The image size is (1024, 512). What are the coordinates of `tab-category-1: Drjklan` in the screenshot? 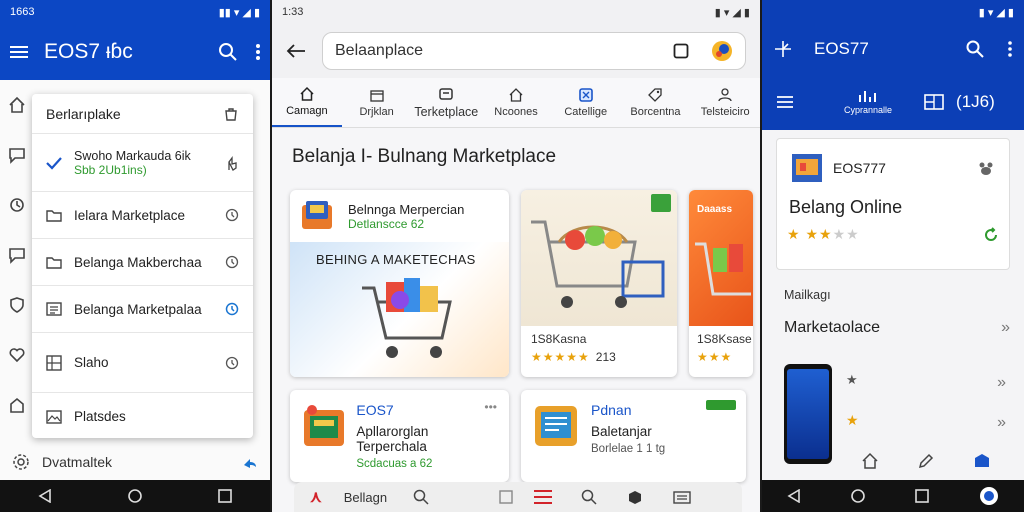 It's located at (377, 102).